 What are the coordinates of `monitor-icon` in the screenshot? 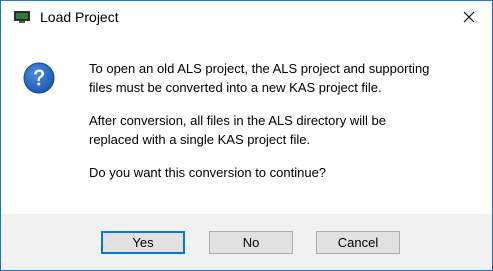 It's located at (22, 17).